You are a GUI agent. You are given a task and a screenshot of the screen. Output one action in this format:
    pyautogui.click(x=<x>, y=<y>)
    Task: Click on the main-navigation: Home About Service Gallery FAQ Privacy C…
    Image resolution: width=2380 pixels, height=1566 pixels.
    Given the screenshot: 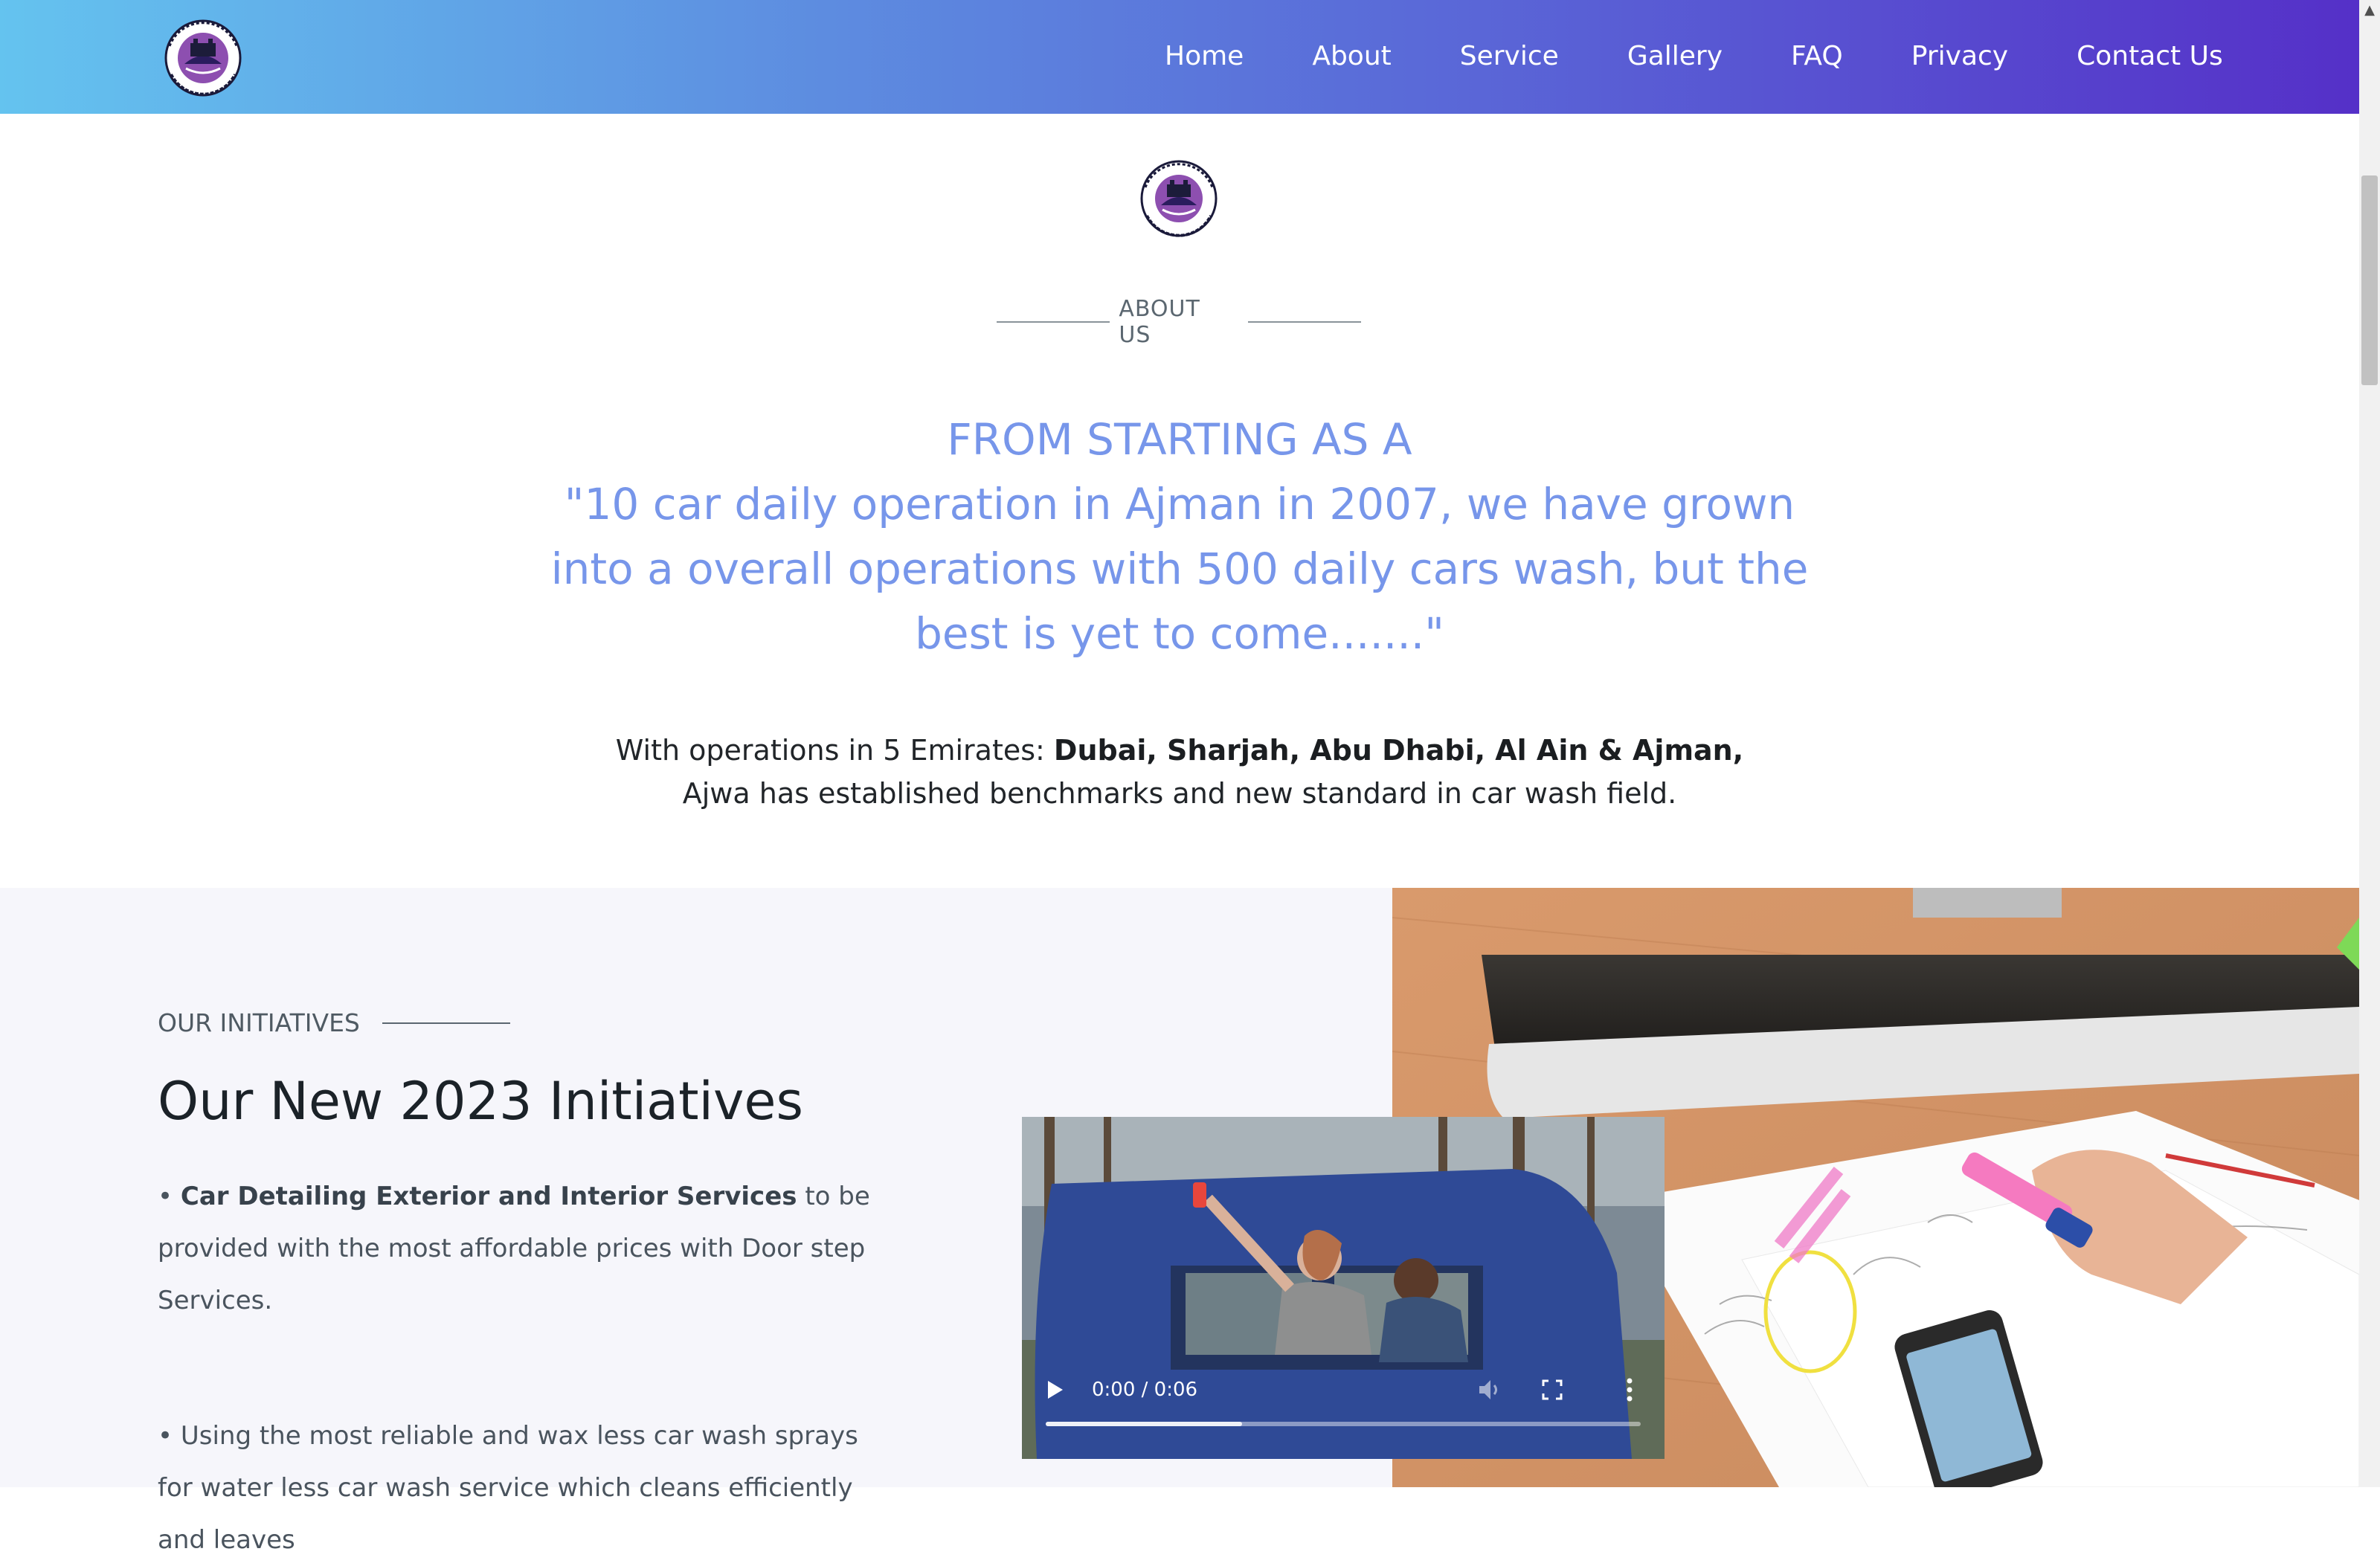 What is the action you would take?
    pyautogui.click(x=1686, y=56)
    